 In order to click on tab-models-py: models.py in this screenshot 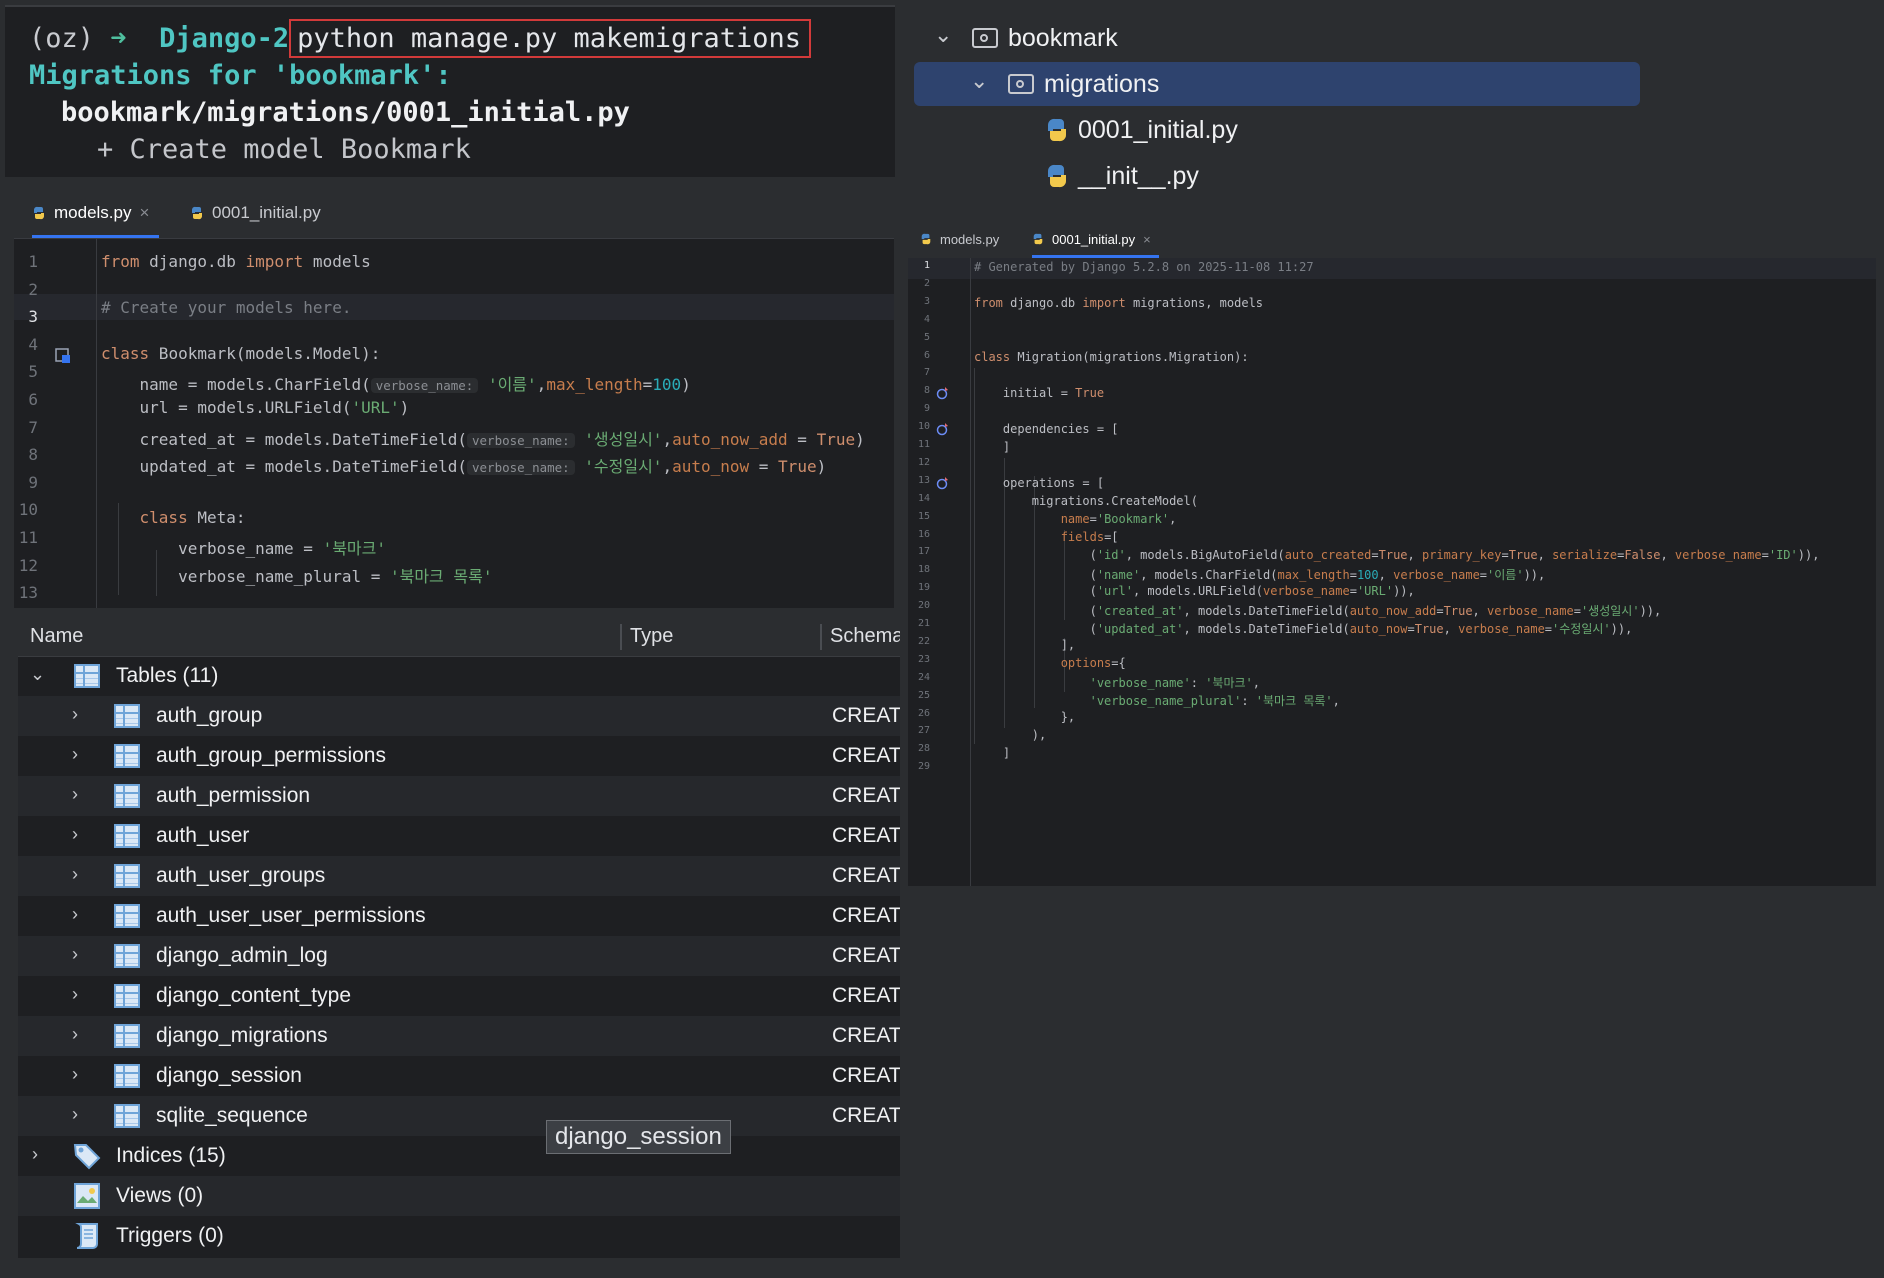, I will do `click(959, 239)`.